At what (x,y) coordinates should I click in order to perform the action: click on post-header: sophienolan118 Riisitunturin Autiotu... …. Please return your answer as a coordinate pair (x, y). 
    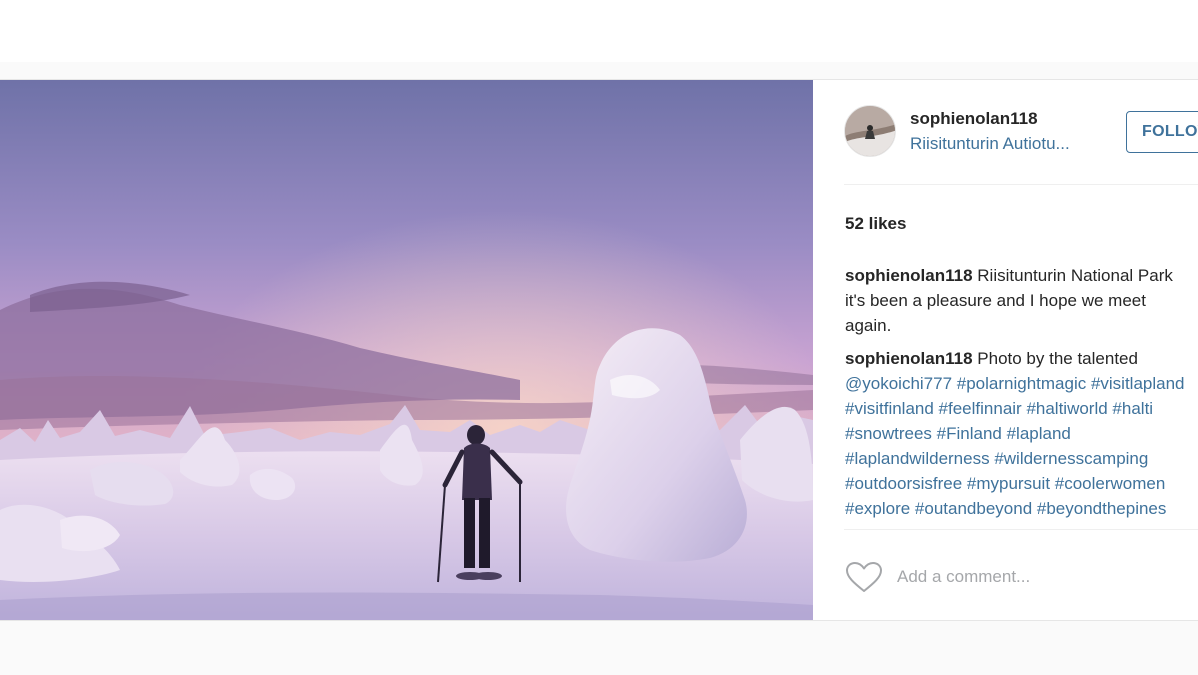
    Looking at the image, I should click on (1005, 132).